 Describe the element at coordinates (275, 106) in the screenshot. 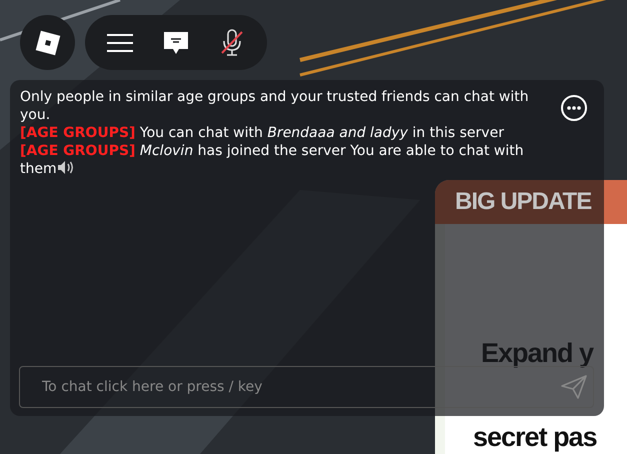

I see `chat-message: Only people in similar age groups and your trusted friends can chat with you.` at that location.